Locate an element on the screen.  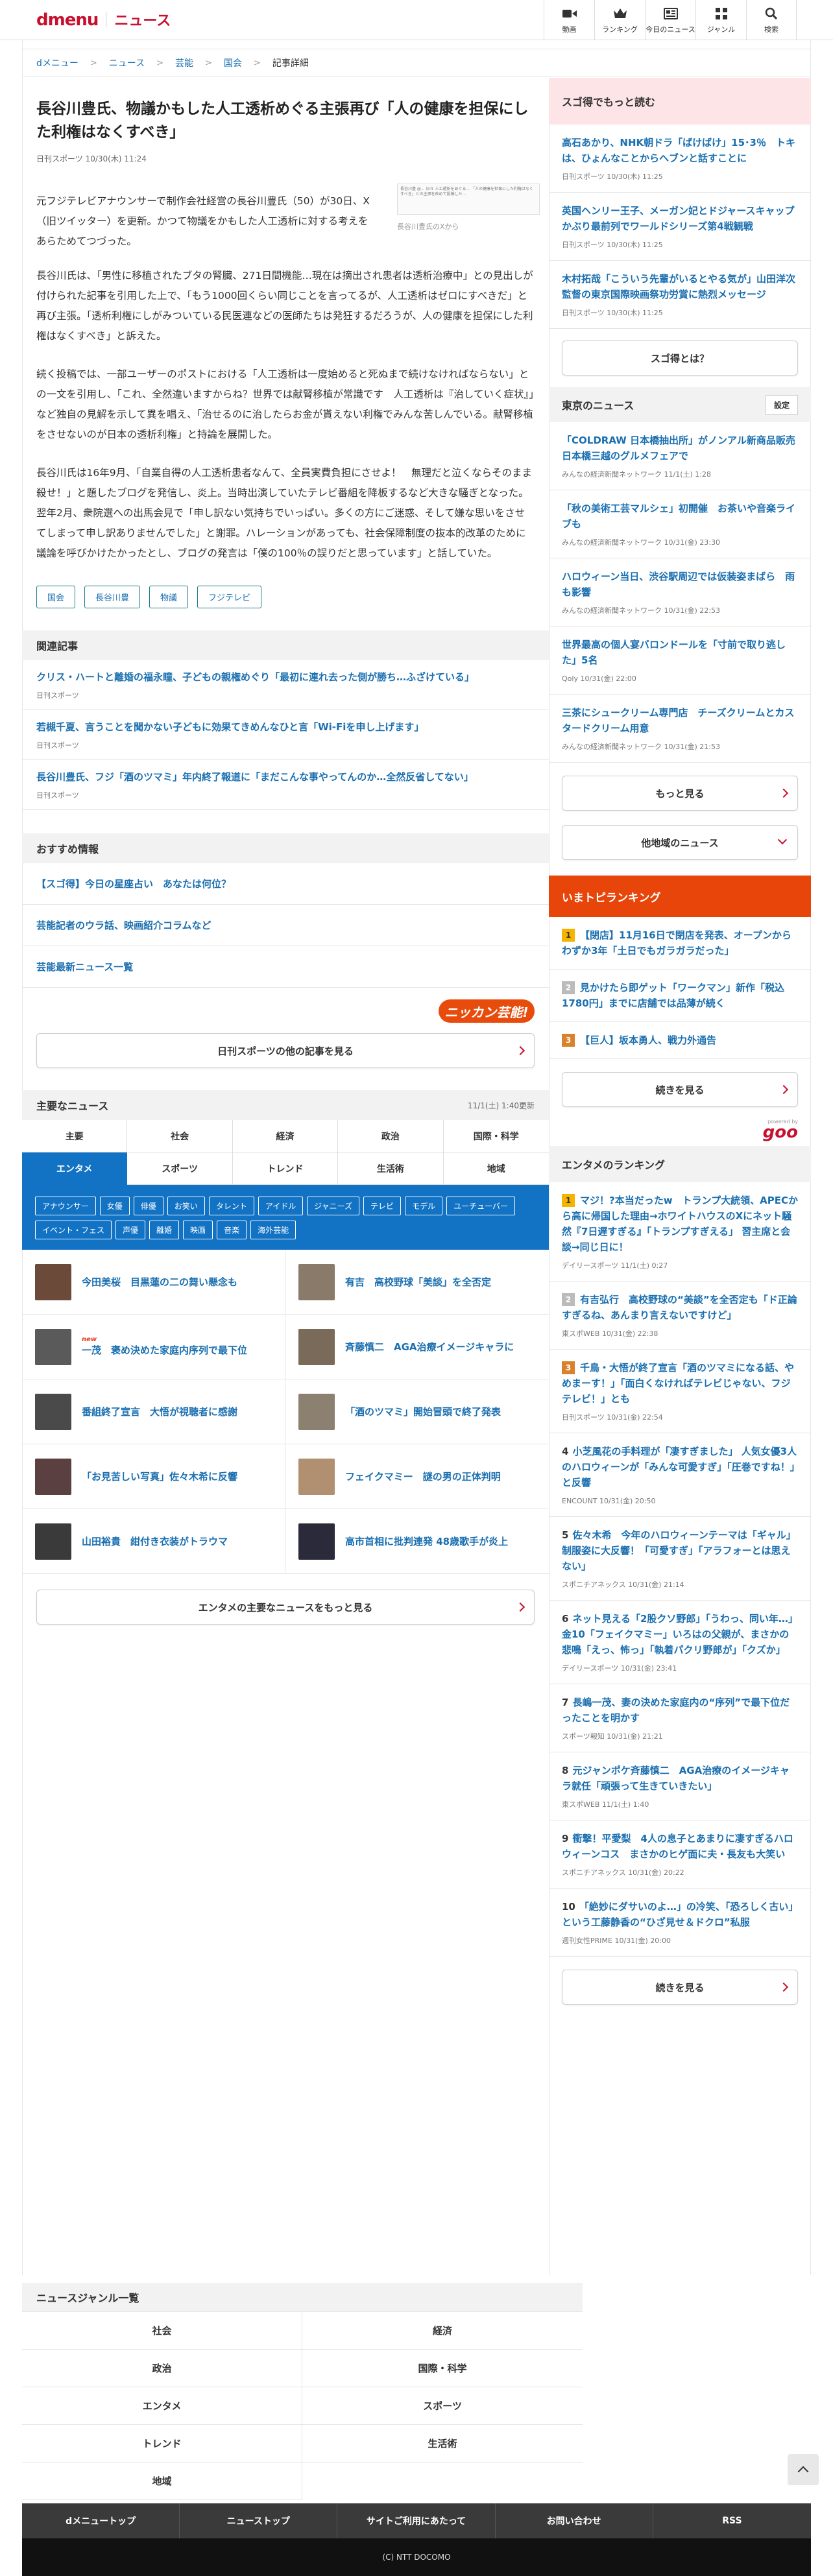
tag-link: 物議 is located at coordinates (169, 597).